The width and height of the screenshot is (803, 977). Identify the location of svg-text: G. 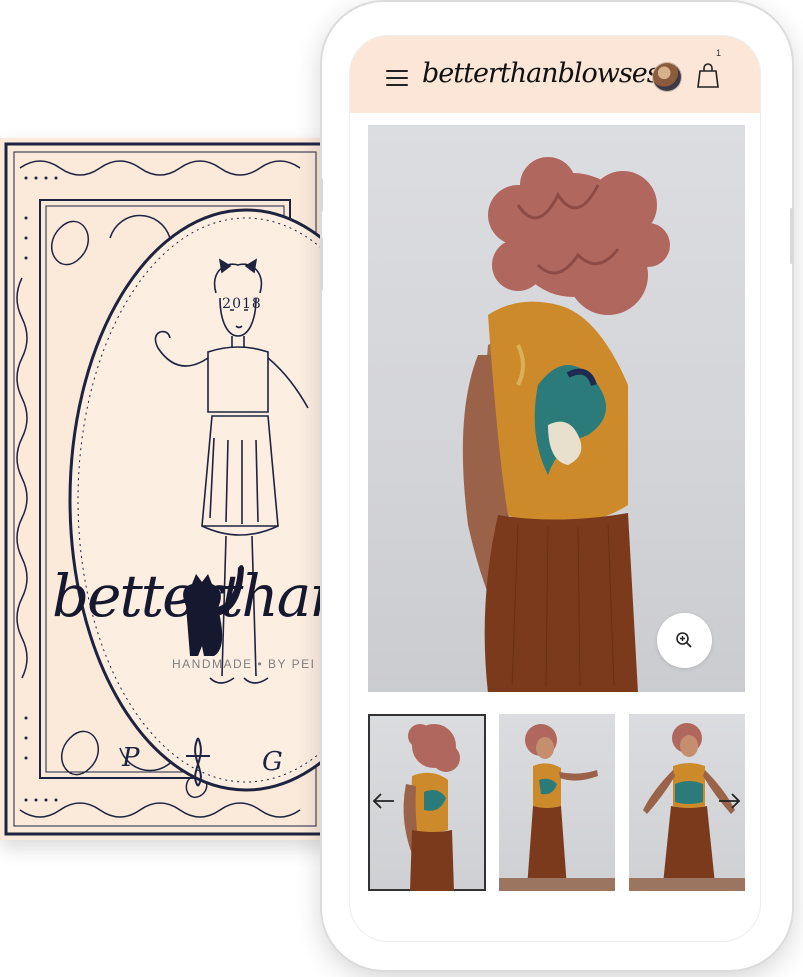
(272, 762).